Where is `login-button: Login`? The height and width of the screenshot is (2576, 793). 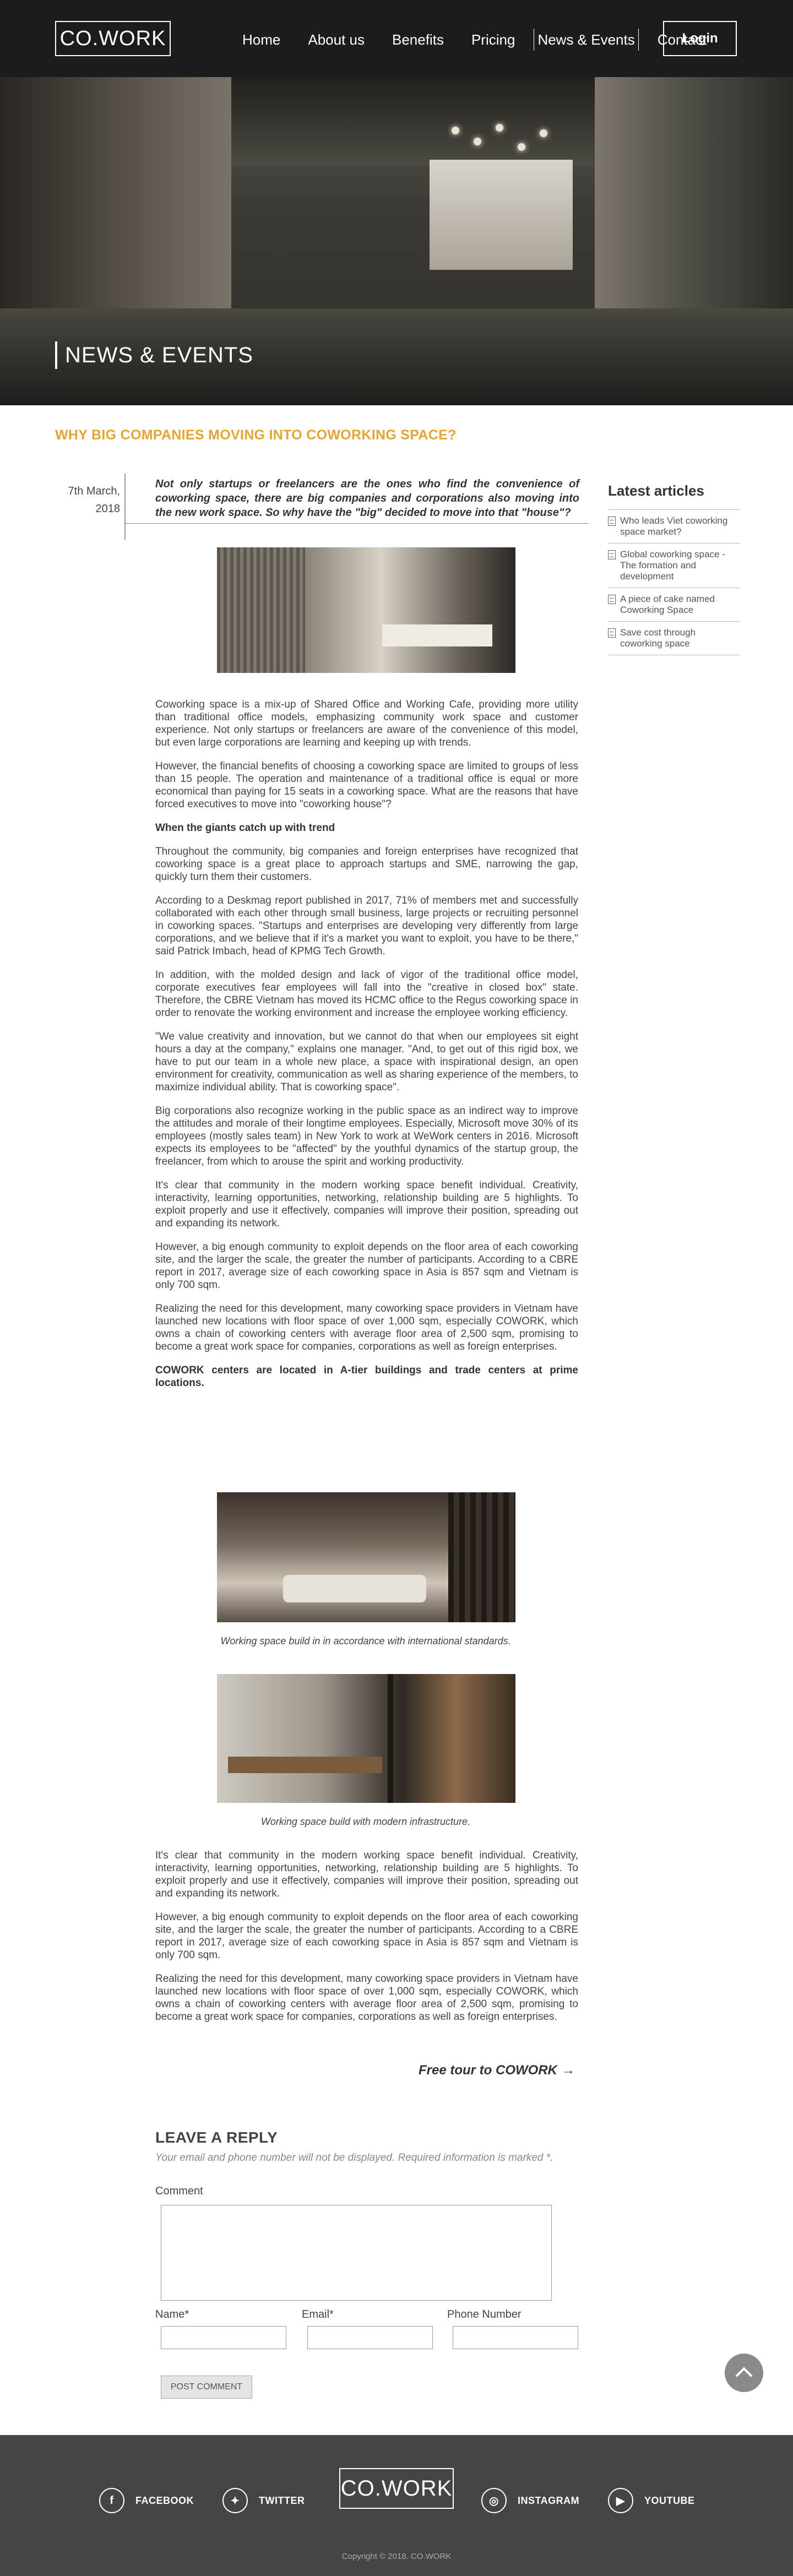 login-button: Login is located at coordinates (700, 38).